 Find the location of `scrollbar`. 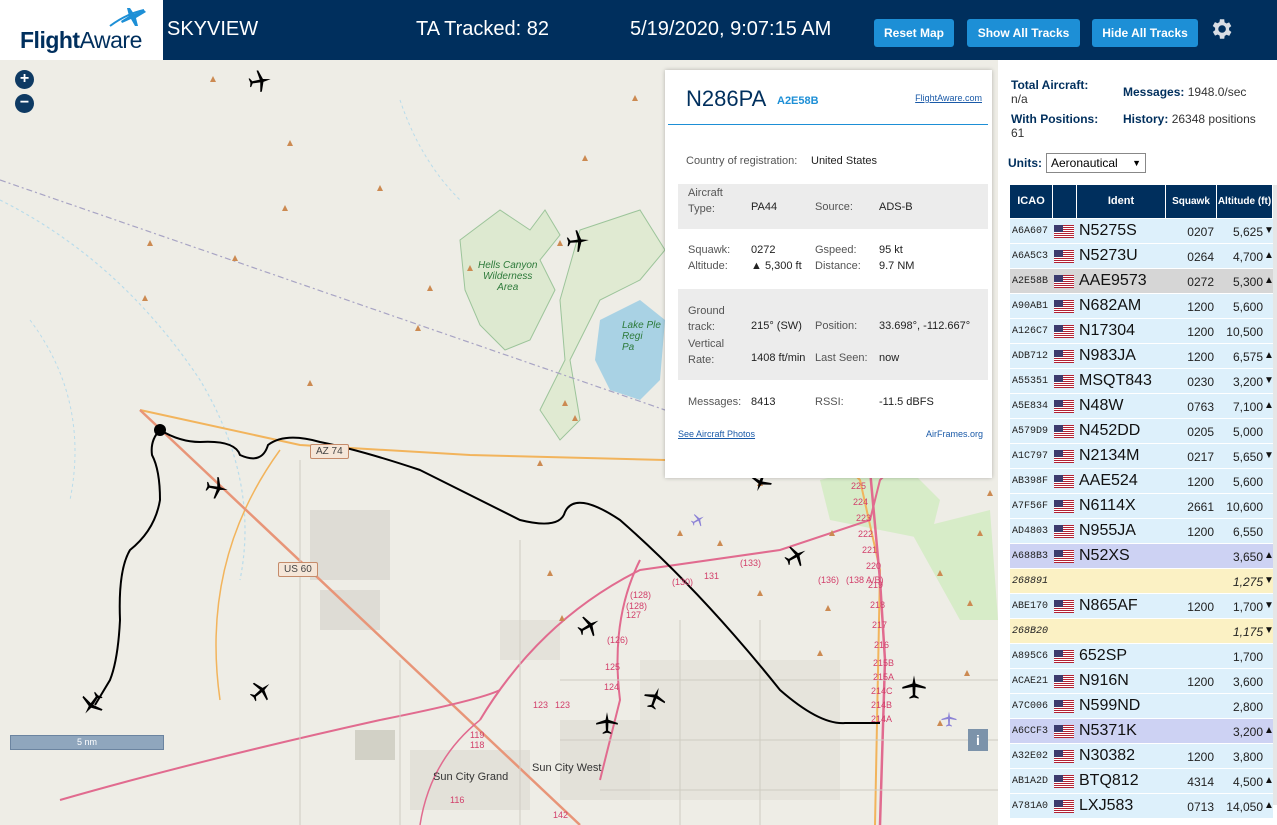

scrollbar is located at coordinates (1275, 495).